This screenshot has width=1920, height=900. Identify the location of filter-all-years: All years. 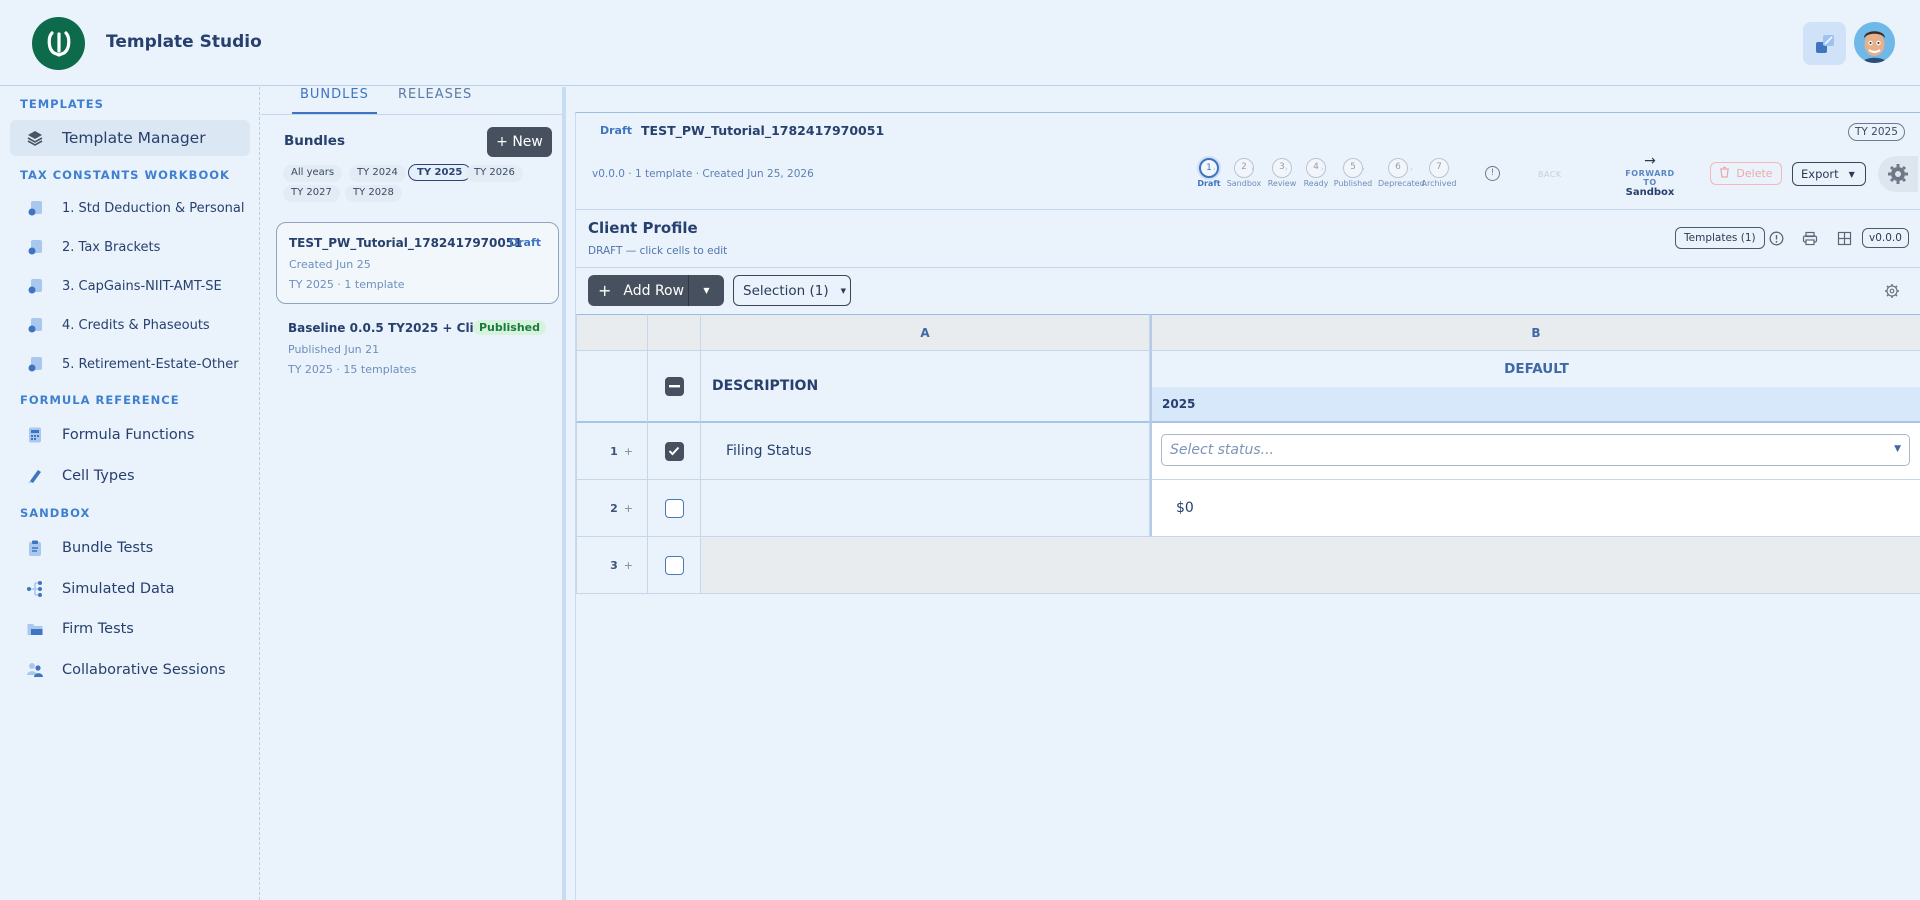
(313, 173).